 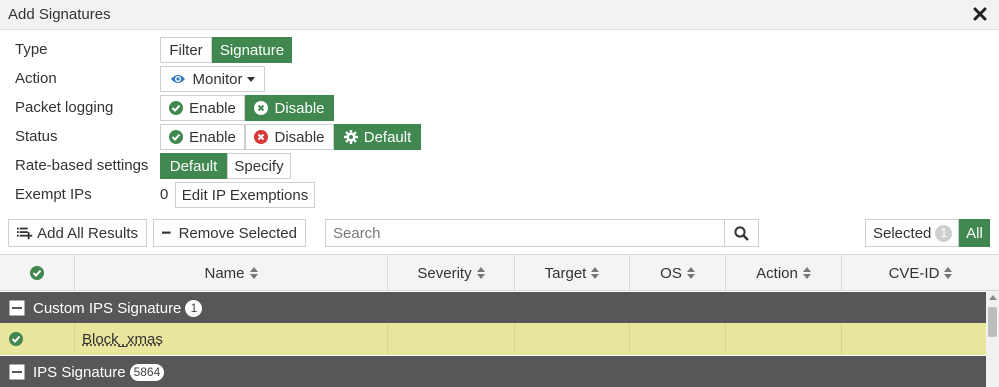 What do you see at coordinates (784, 339) in the screenshot?
I see `row-action-cell` at bounding box center [784, 339].